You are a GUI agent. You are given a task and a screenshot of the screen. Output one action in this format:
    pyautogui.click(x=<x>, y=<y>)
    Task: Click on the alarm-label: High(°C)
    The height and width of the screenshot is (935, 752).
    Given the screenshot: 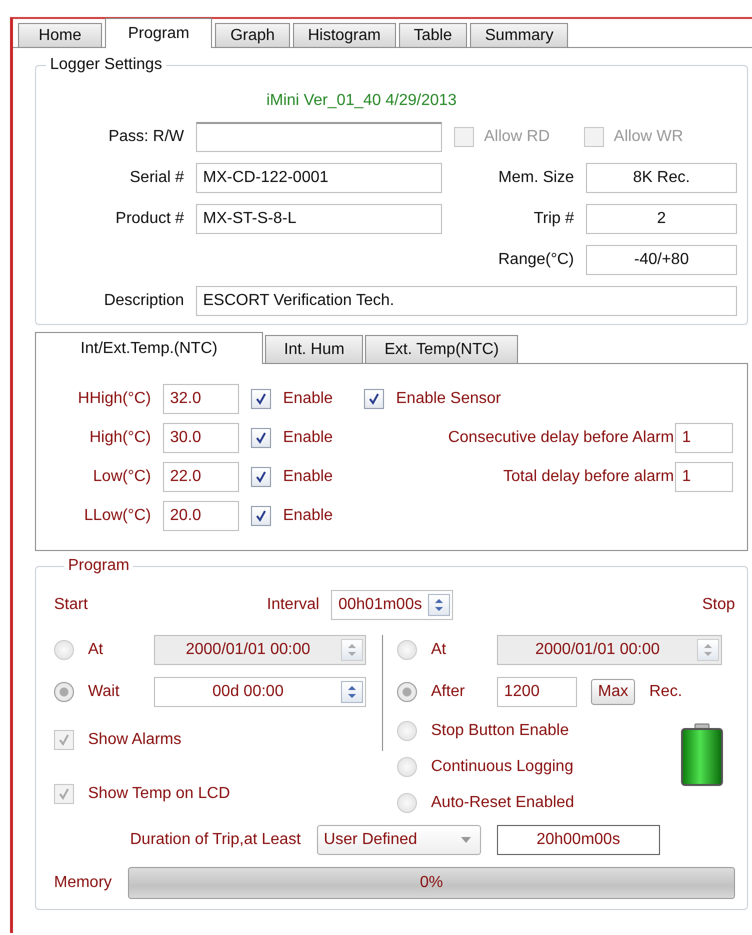 What is the action you would take?
    pyautogui.click(x=119, y=438)
    